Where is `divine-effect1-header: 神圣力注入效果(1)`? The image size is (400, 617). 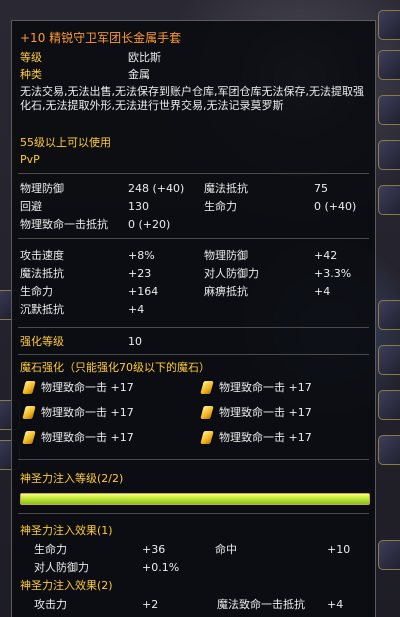 divine-effect1-header: 神圣力注入效果(1) is located at coordinates (66, 530).